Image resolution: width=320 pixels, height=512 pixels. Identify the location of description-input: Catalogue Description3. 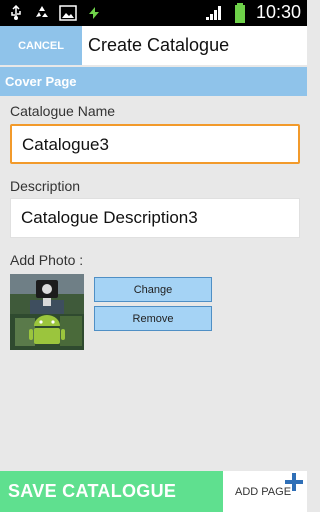
(155, 218).